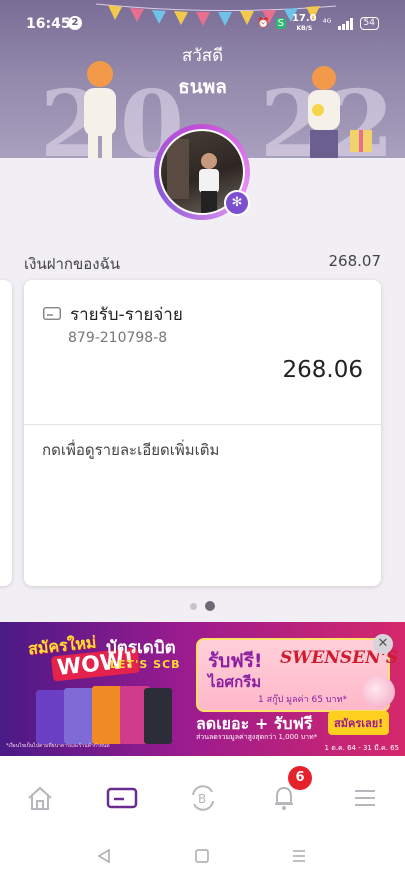 The height and width of the screenshot is (878, 405). I want to click on signal-4g-icon: ⁴ᴳ, so click(327, 23).